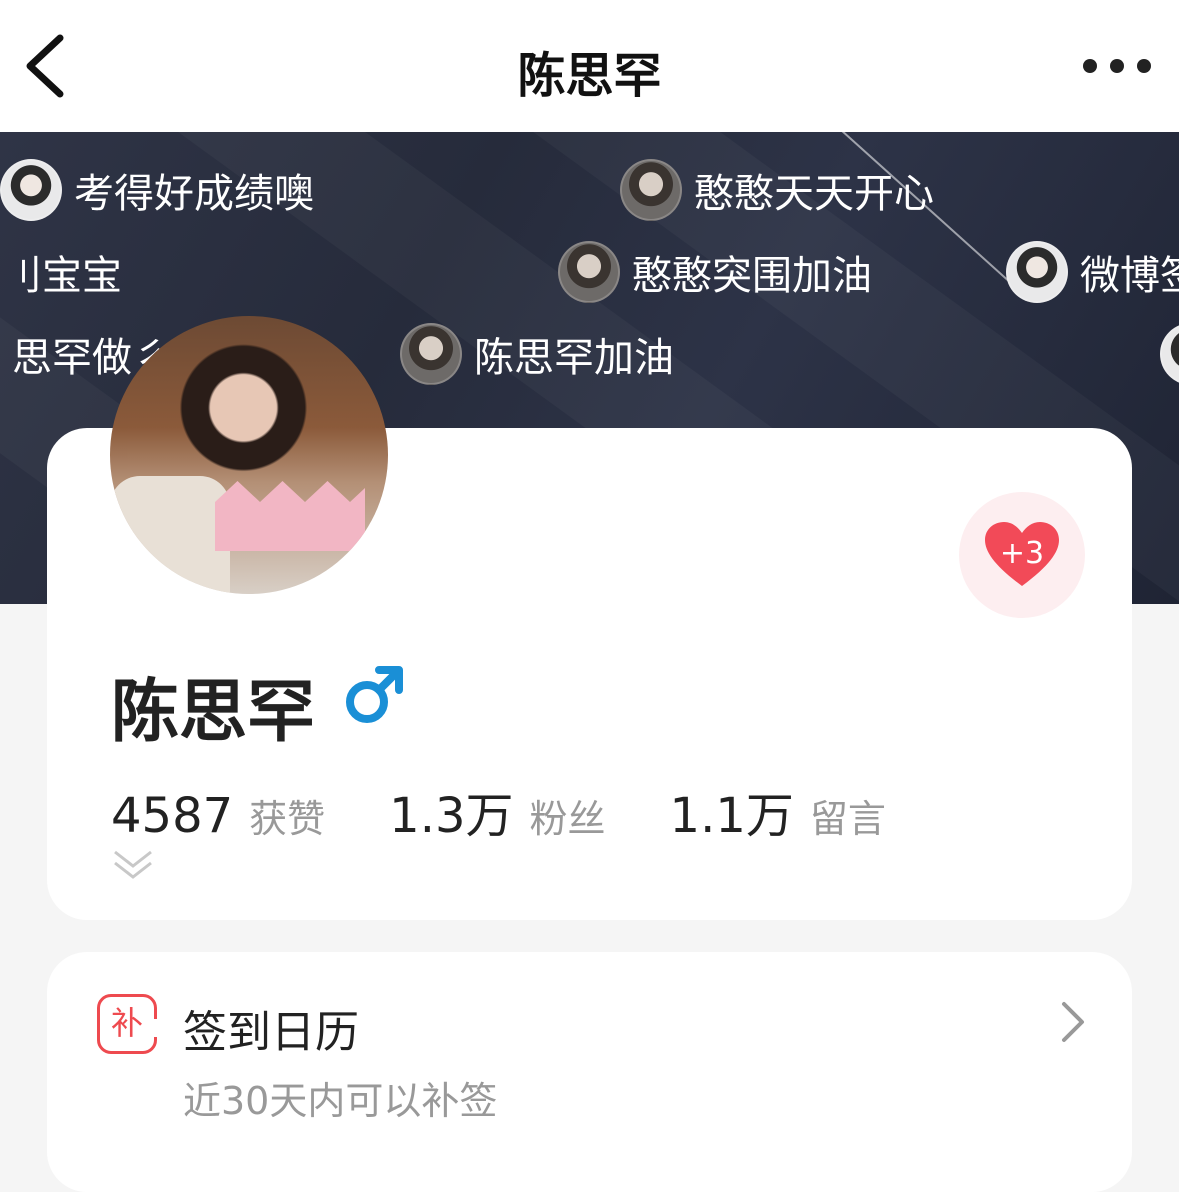  Describe the element at coordinates (731, 816) in the screenshot. I see `stat-value: 1.1万` at that location.